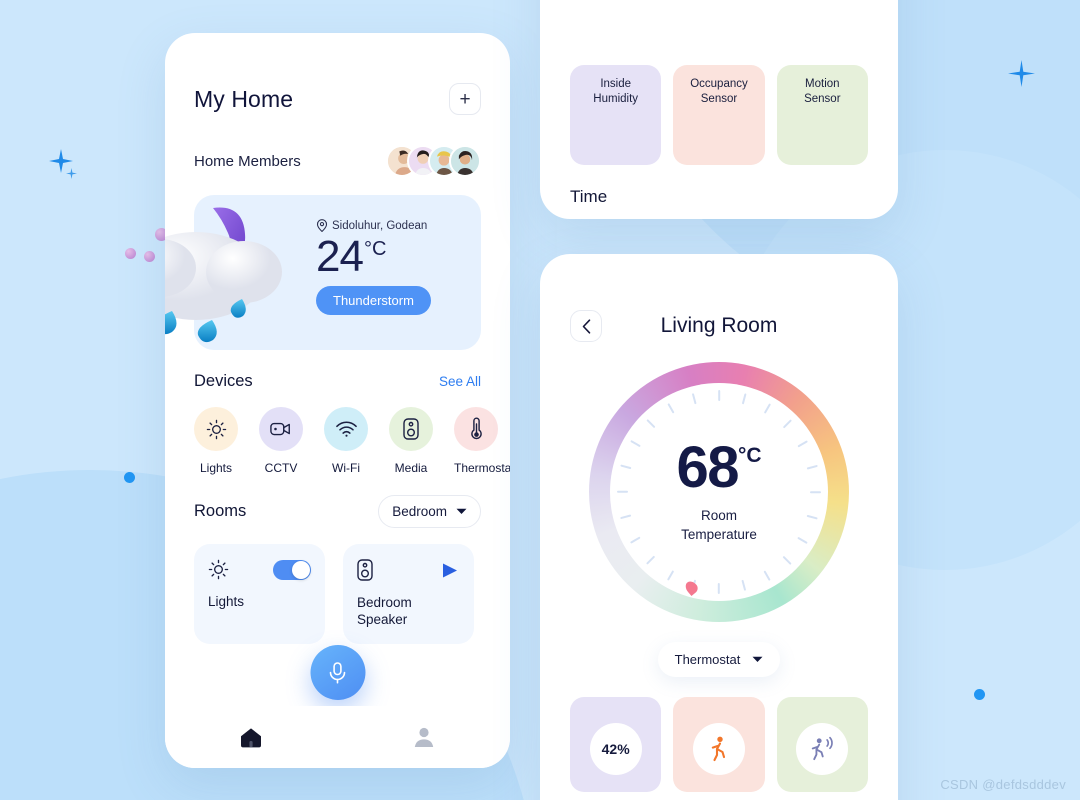  I want to click on location-text: Sidoluhur, Godean, so click(380, 225).